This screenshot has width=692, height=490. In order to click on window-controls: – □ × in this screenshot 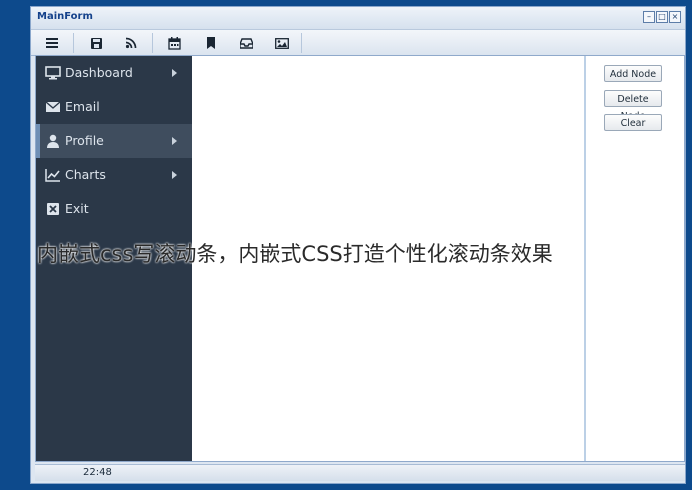, I will do `click(662, 17)`.